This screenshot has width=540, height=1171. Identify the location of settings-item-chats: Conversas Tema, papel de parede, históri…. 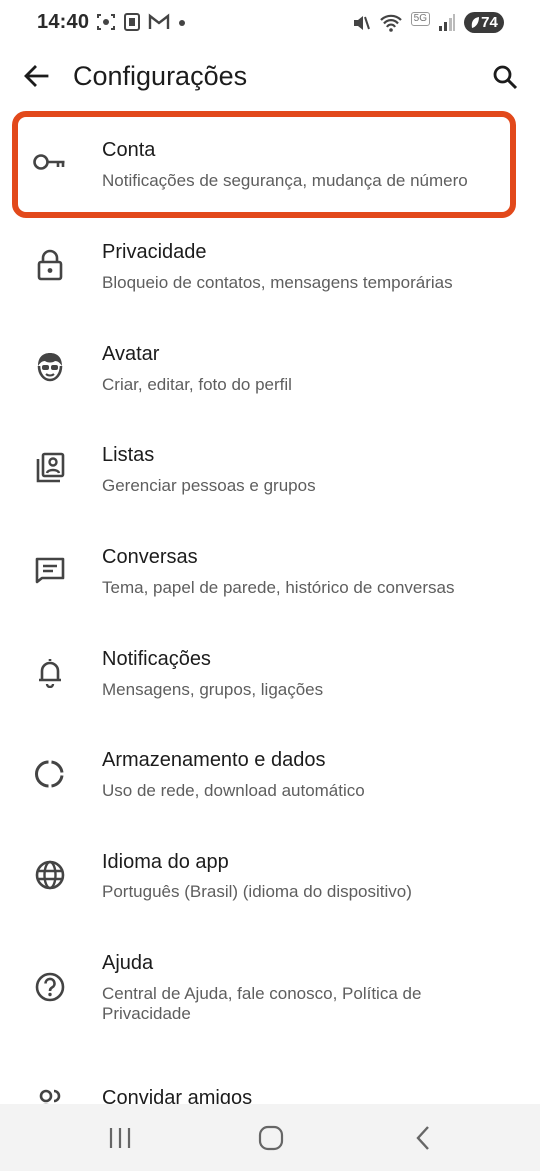
(270, 569).